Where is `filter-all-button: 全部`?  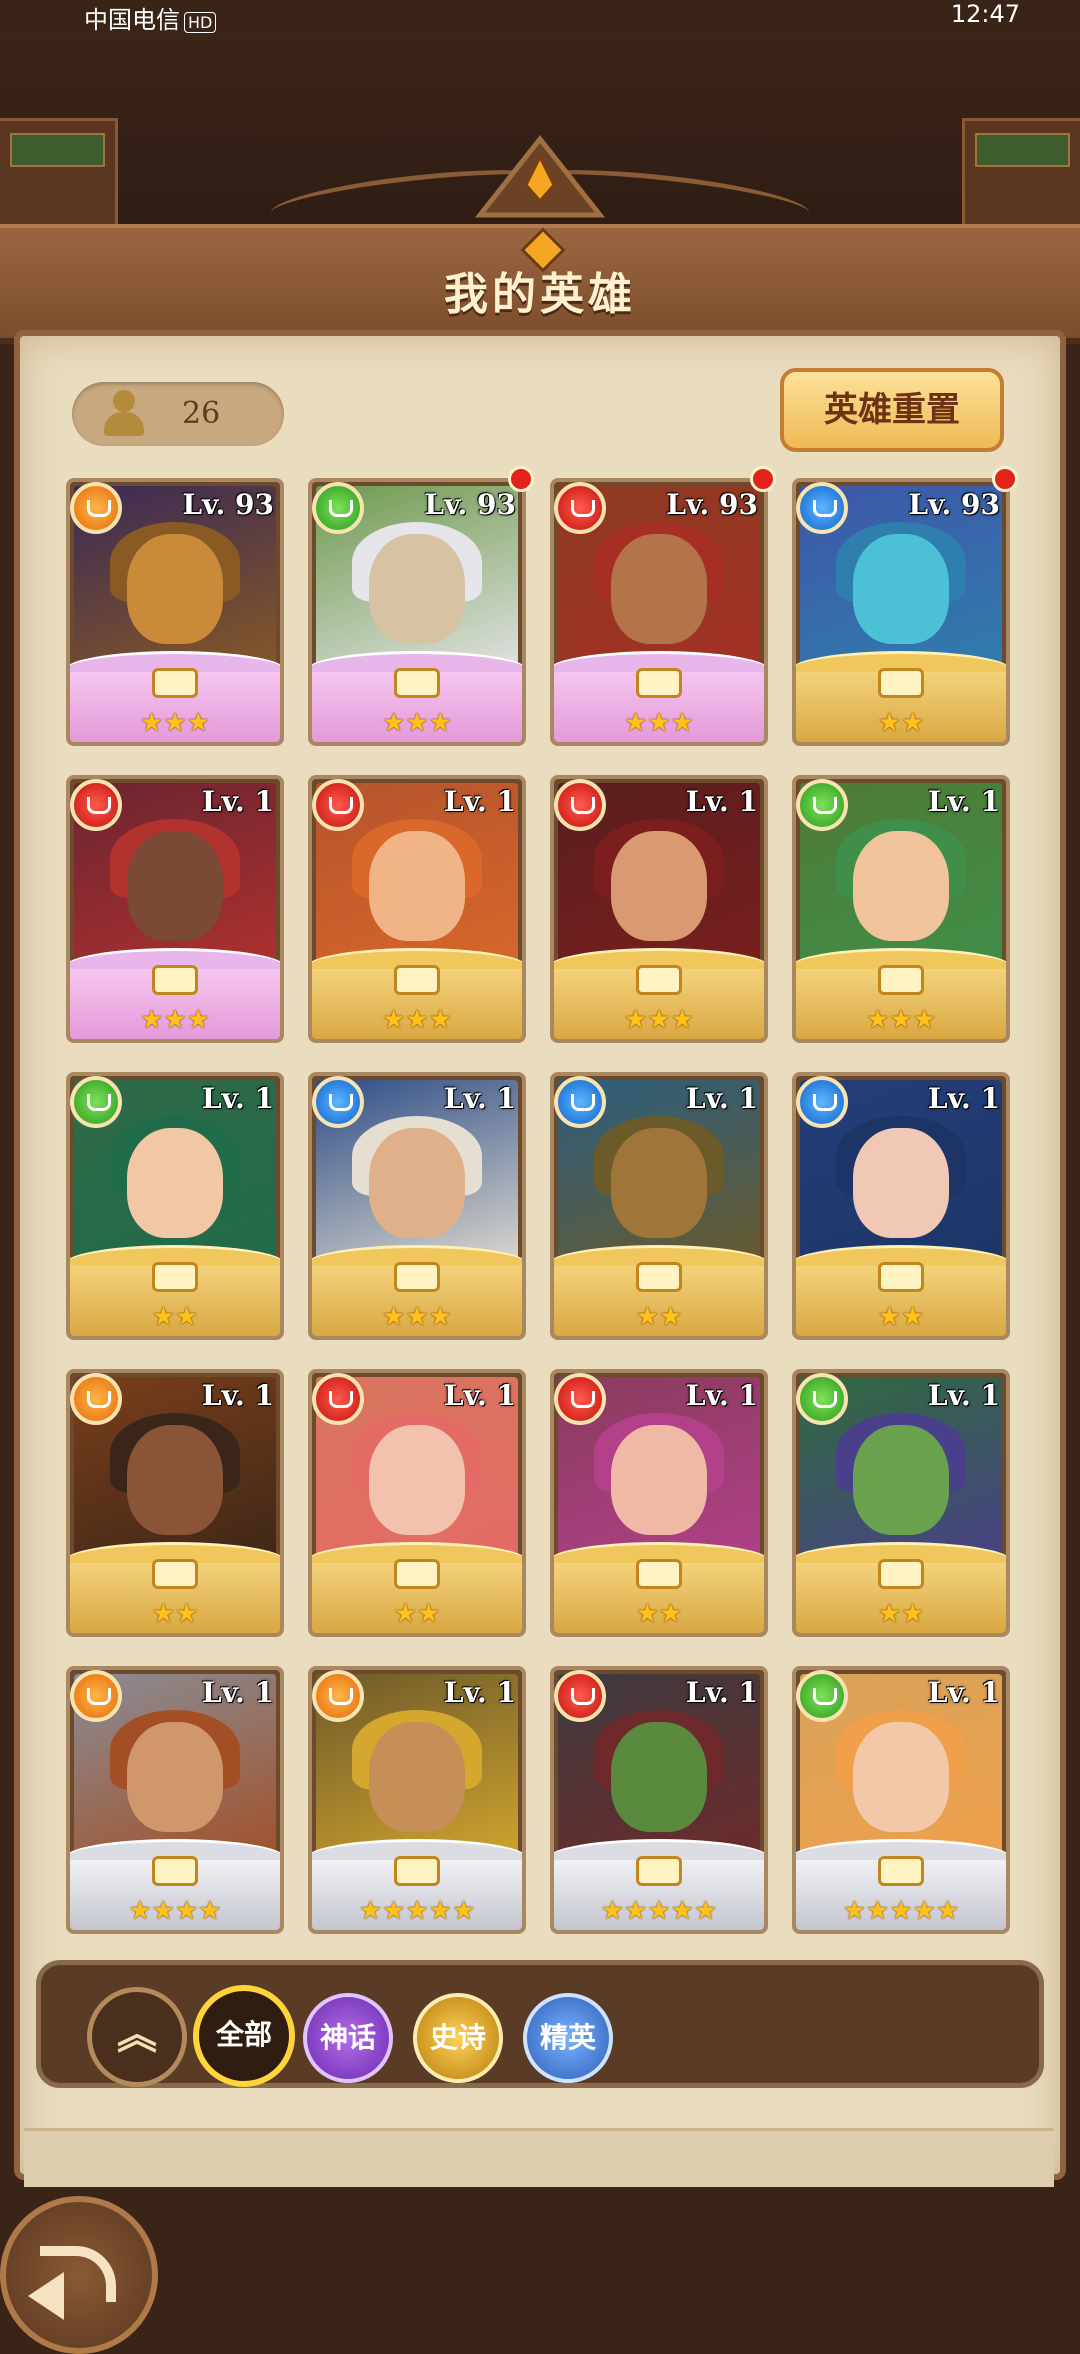
filter-all-button: 全部 is located at coordinates (244, 2036).